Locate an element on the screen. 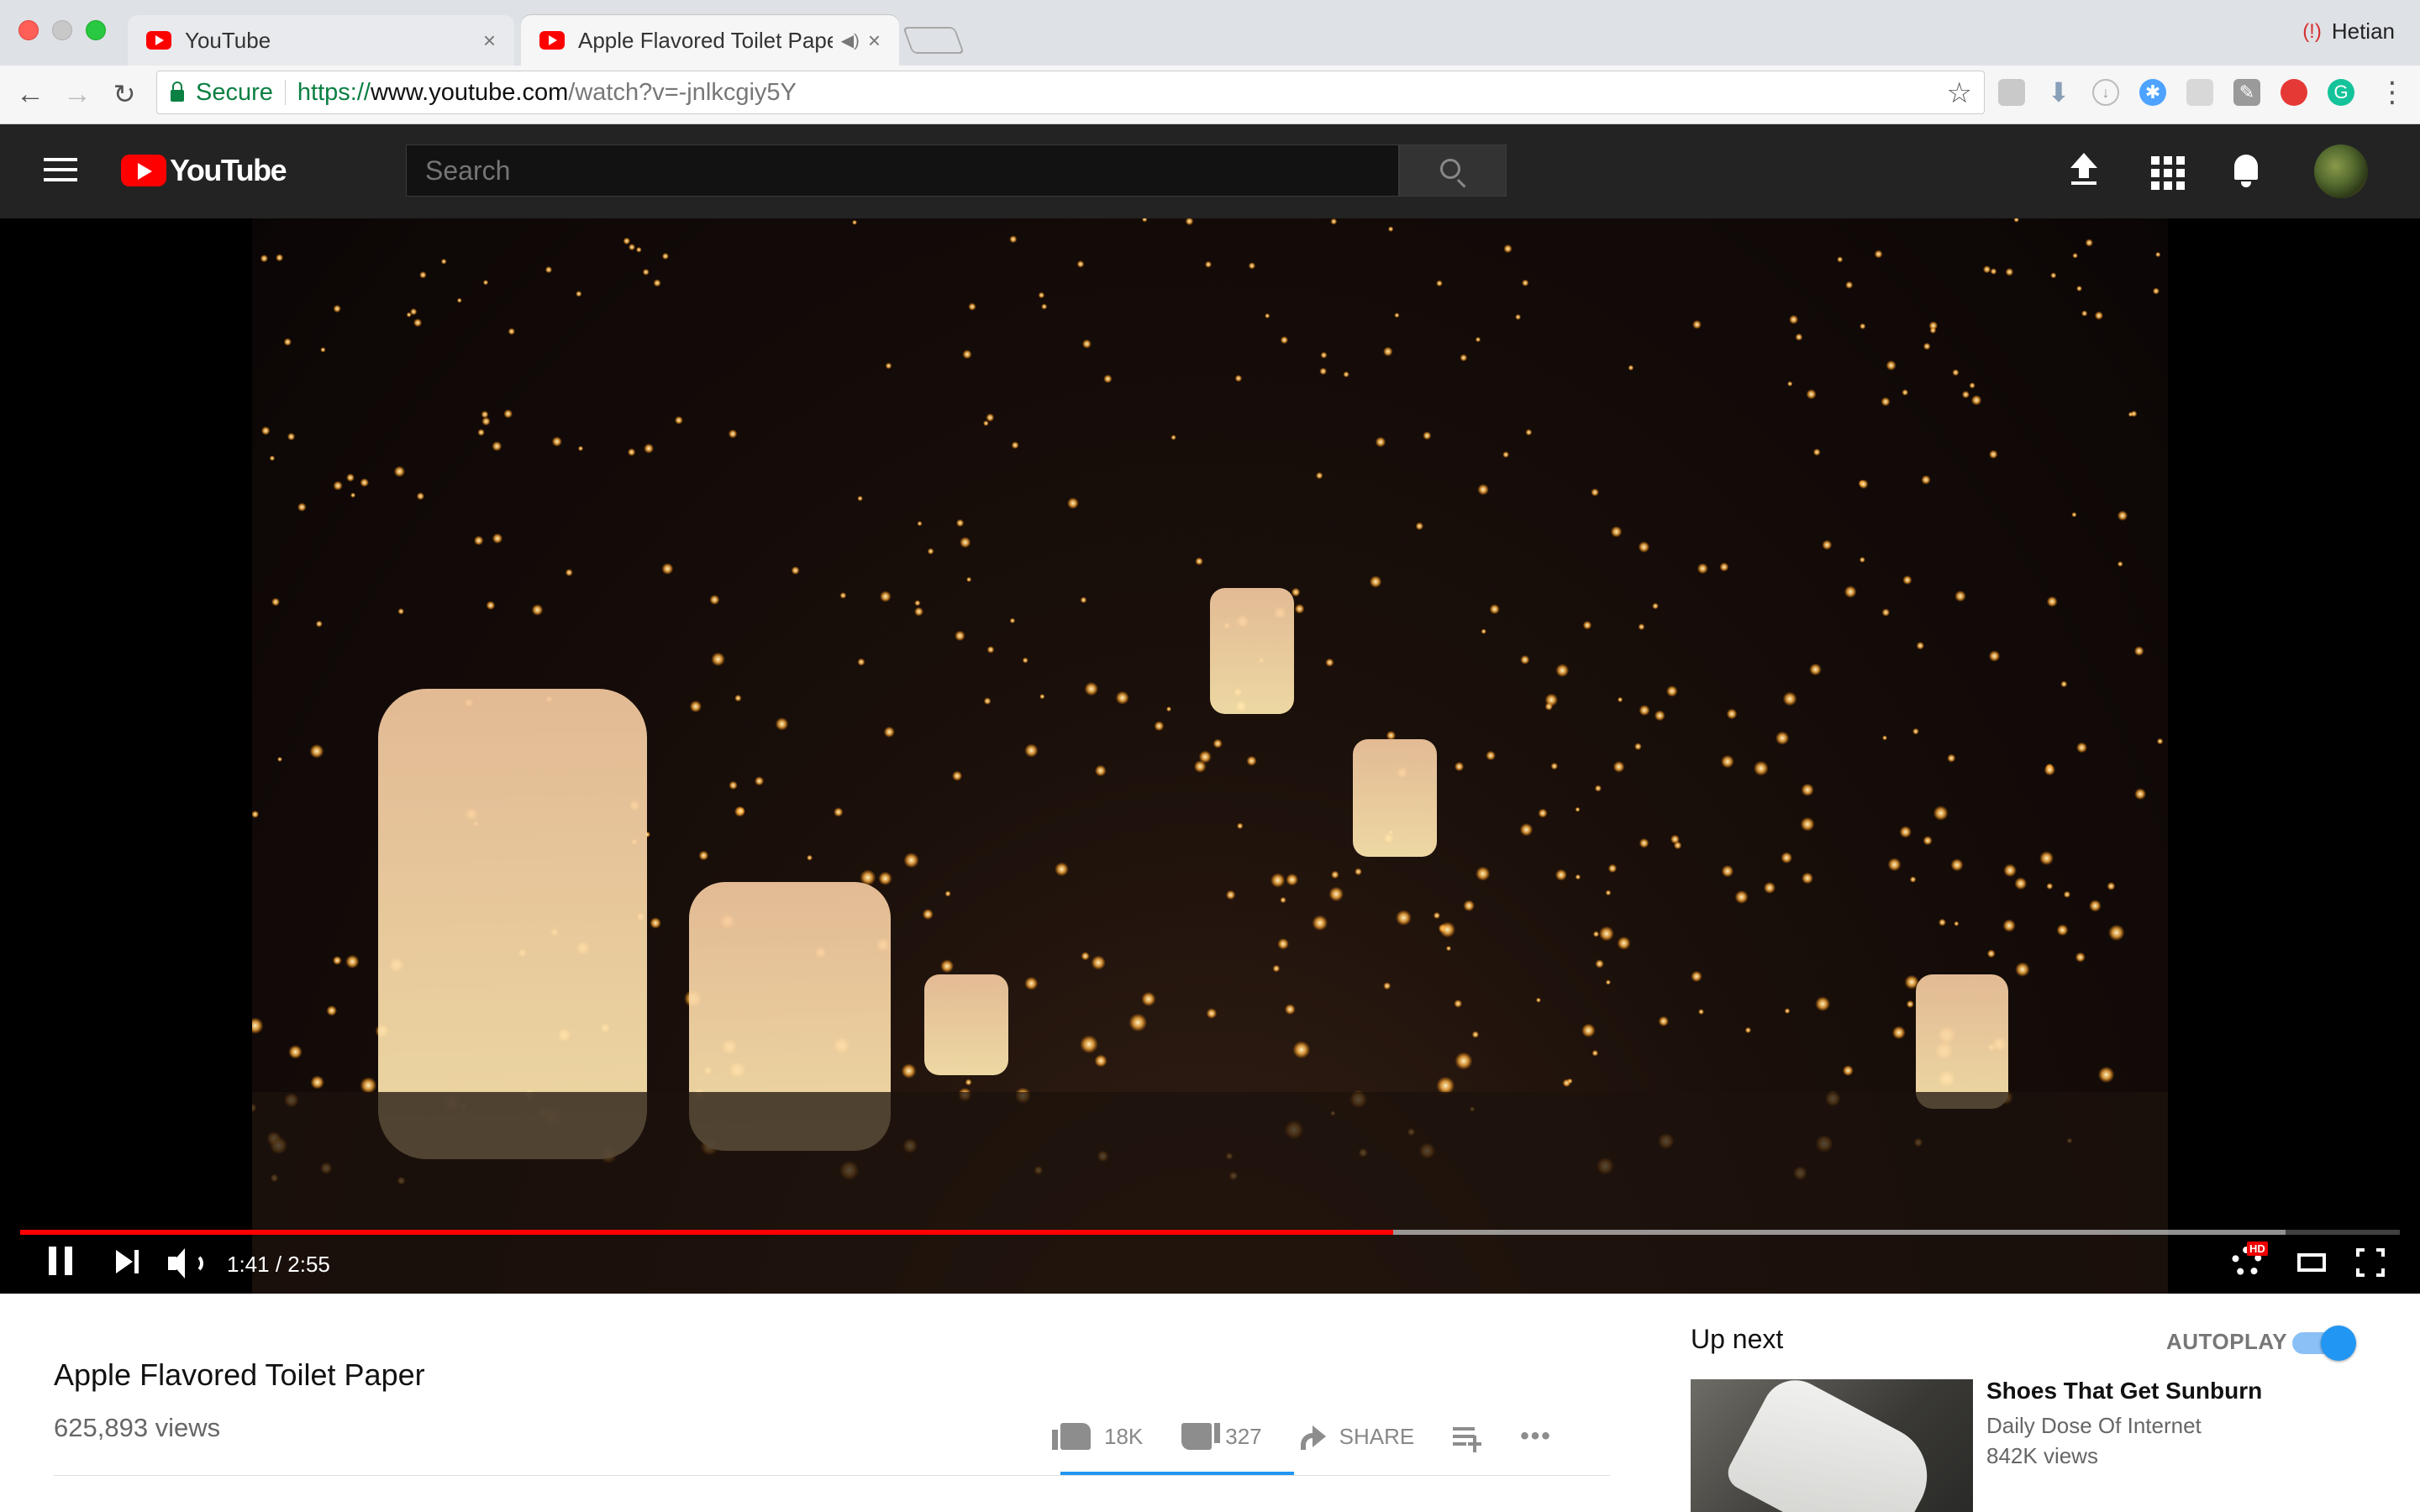 Image resolution: width=2420 pixels, height=1512 pixels. share-icon is located at coordinates (1313, 1437).